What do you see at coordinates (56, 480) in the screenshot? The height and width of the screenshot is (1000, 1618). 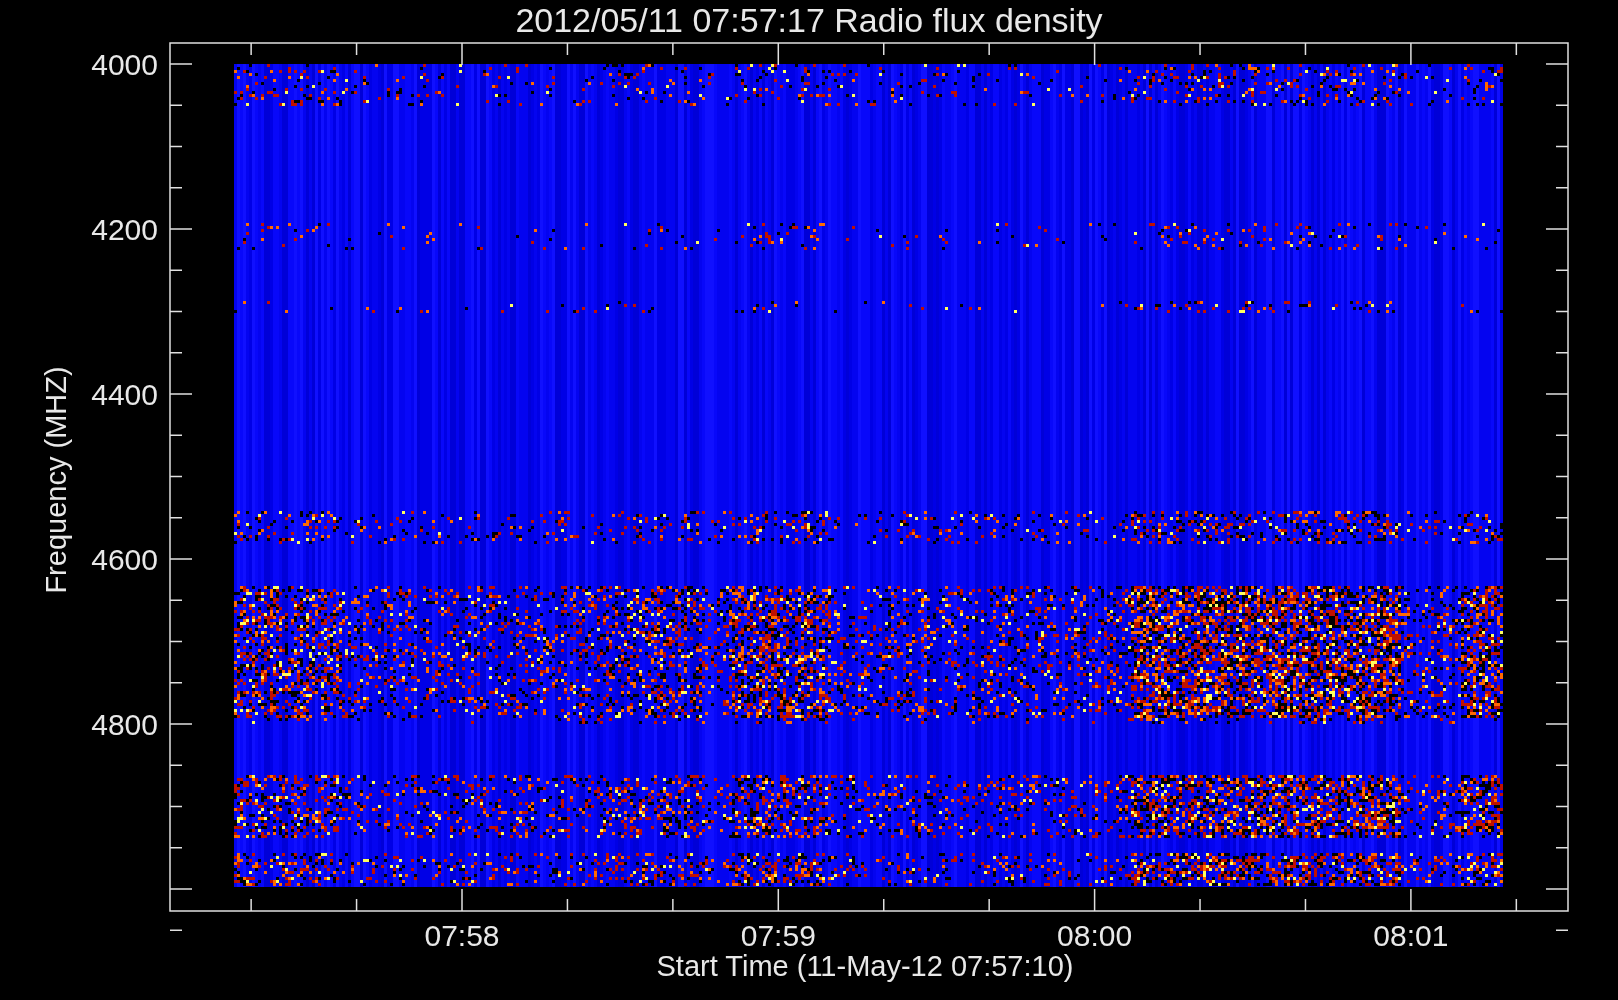 I see `y-axis-label: Frequency (MHZ)` at bounding box center [56, 480].